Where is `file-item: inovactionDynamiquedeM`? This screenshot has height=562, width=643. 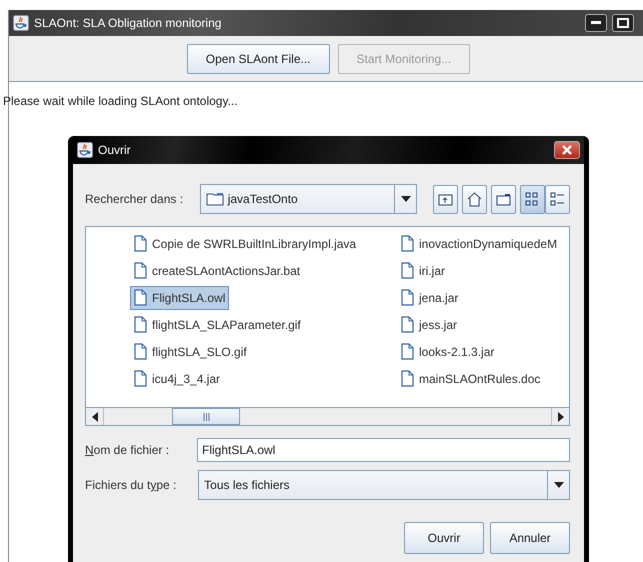
file-item: inovactionDynamiquedeM is located at coordinates (479, 244).